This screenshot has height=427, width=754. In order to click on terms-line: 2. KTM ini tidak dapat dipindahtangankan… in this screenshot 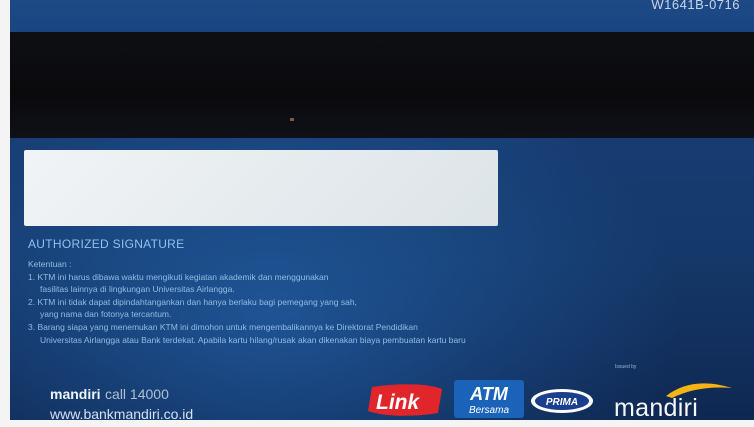, I will do `click(192, 301)`.